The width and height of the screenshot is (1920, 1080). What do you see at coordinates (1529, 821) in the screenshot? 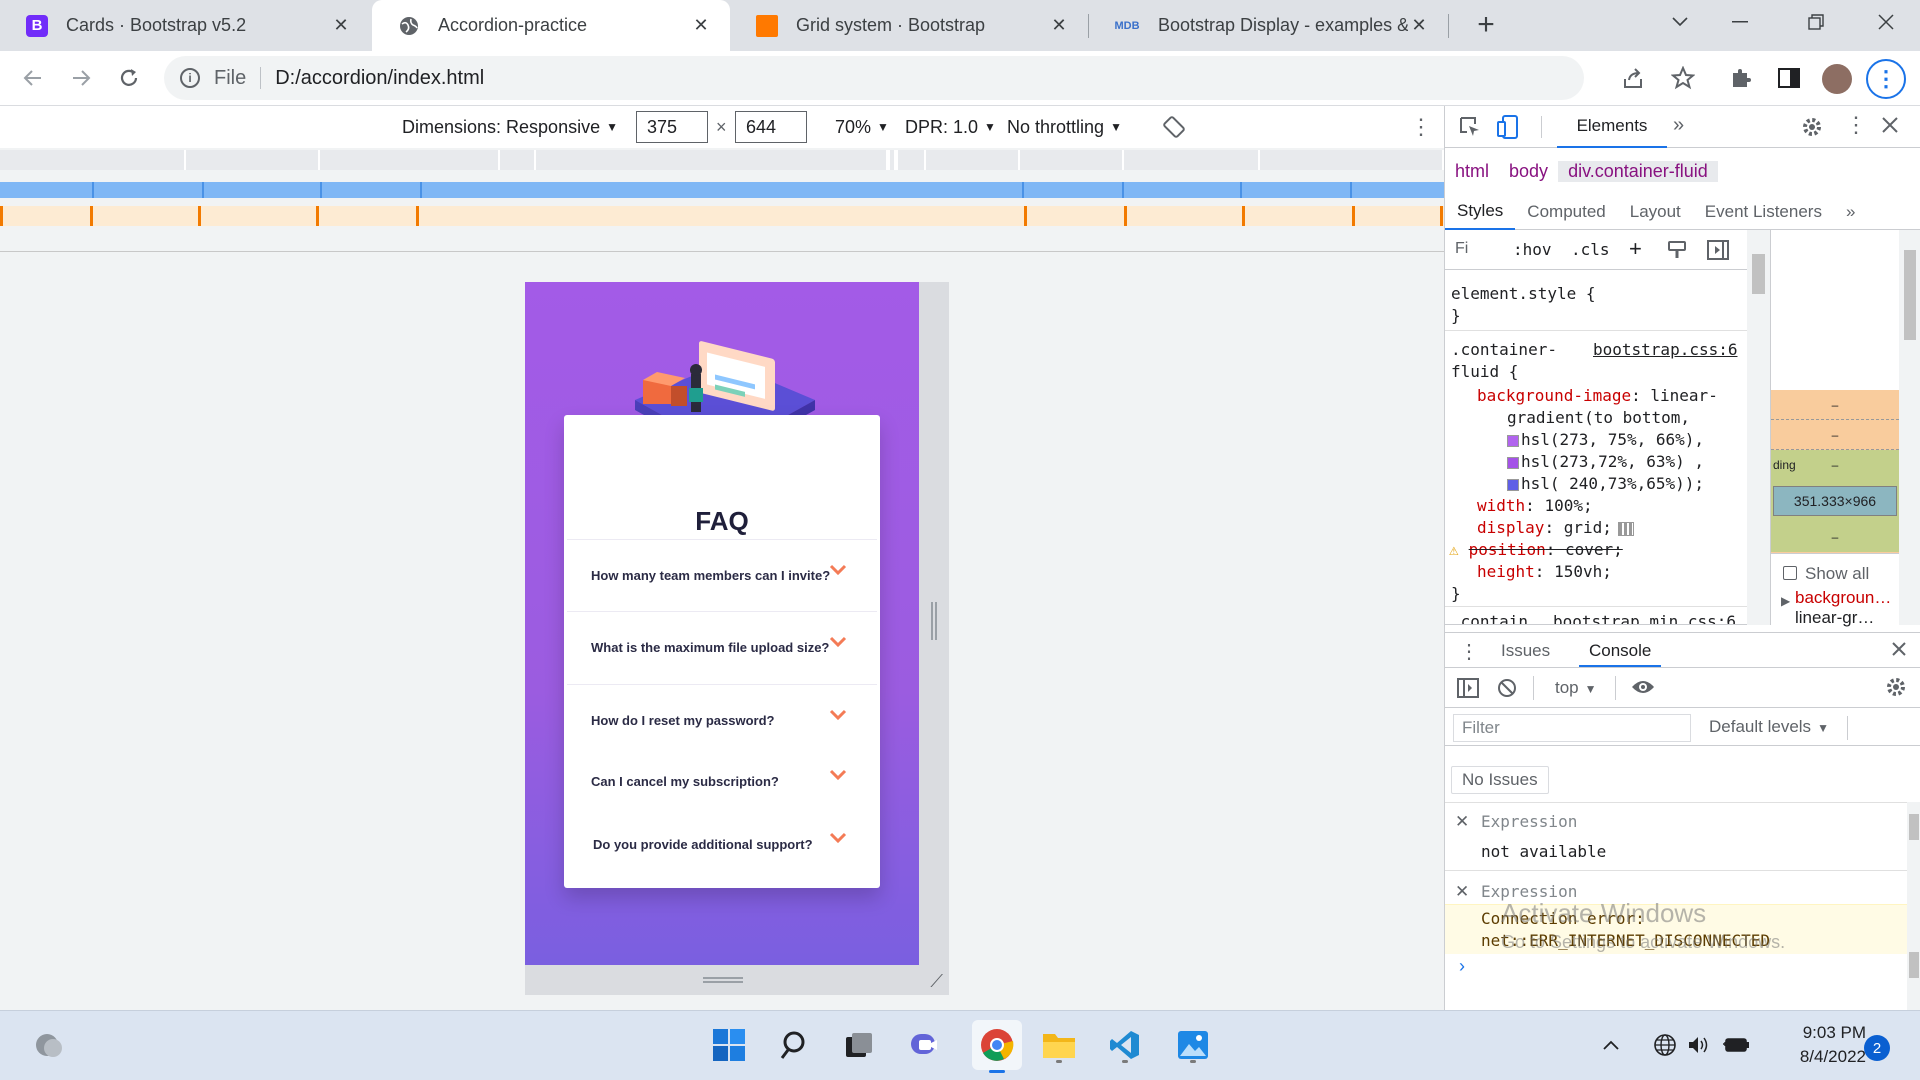
I see `expression-label: Expression` at bounding box center [1529, 821].